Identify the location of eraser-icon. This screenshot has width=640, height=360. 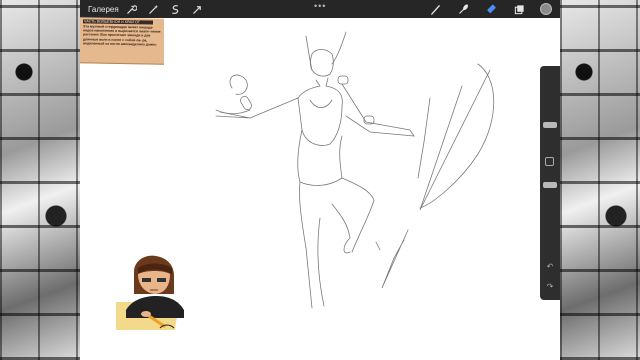
(491, 9).